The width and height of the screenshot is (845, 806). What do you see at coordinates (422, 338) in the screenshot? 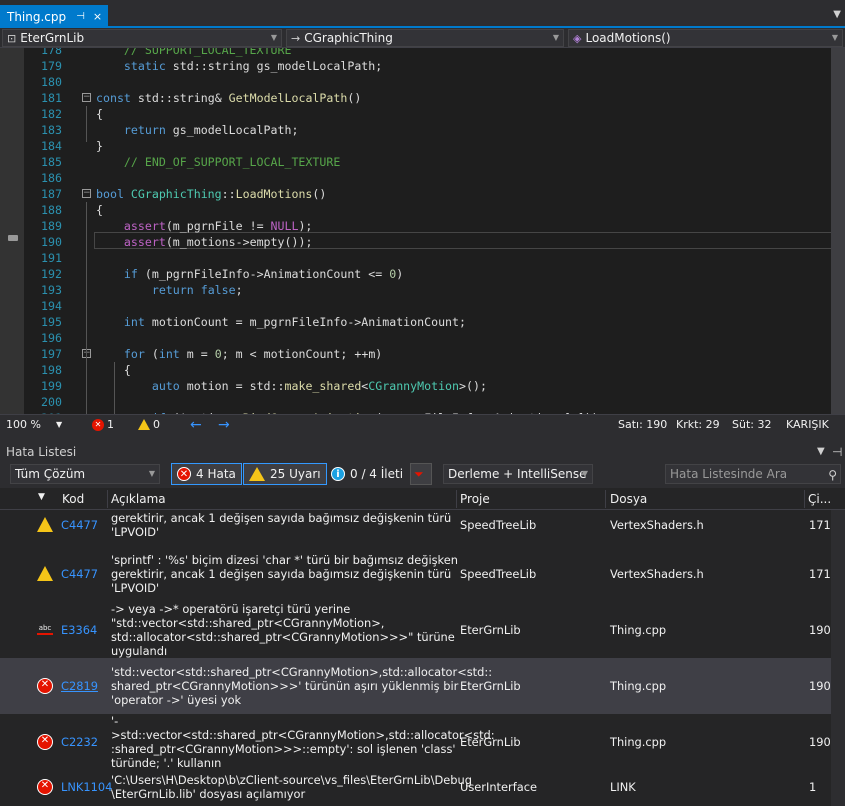
I see `code-line: 196` at bounding box center [422, 338].